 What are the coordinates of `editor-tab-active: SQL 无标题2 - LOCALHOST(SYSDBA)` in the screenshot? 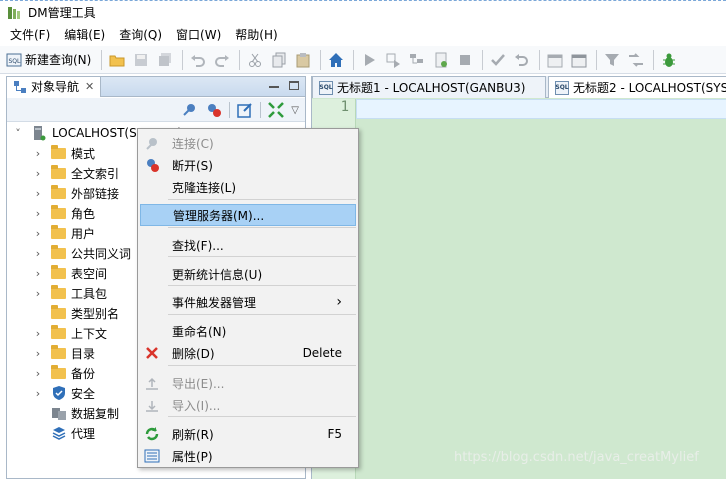 It's located at (637, 87).